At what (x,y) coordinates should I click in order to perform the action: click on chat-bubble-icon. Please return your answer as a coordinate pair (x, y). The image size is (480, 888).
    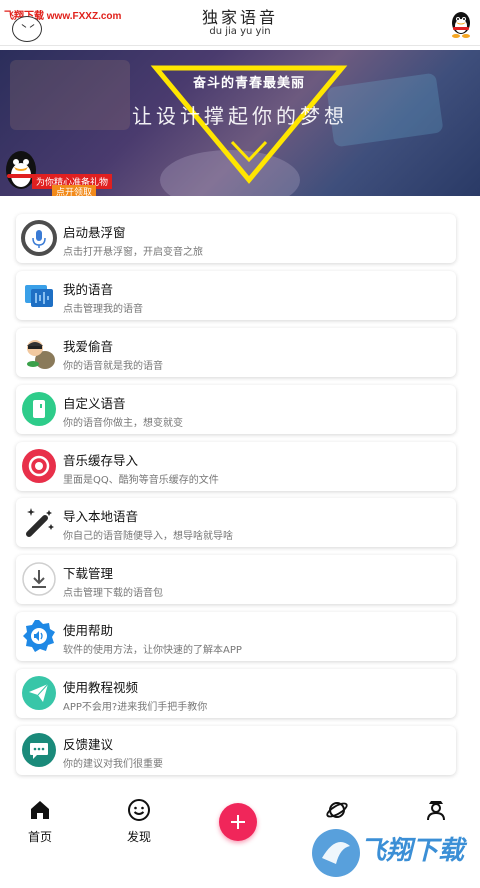
    Looking at the image, I should click on (39, 750).